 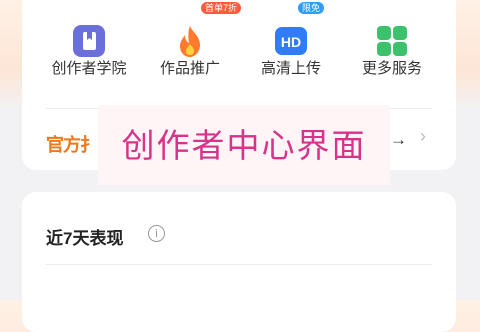 What do you see at coordinates (156, 233) in the screenshot?
I see `info-icon: i` at bounding box center [156, 233].